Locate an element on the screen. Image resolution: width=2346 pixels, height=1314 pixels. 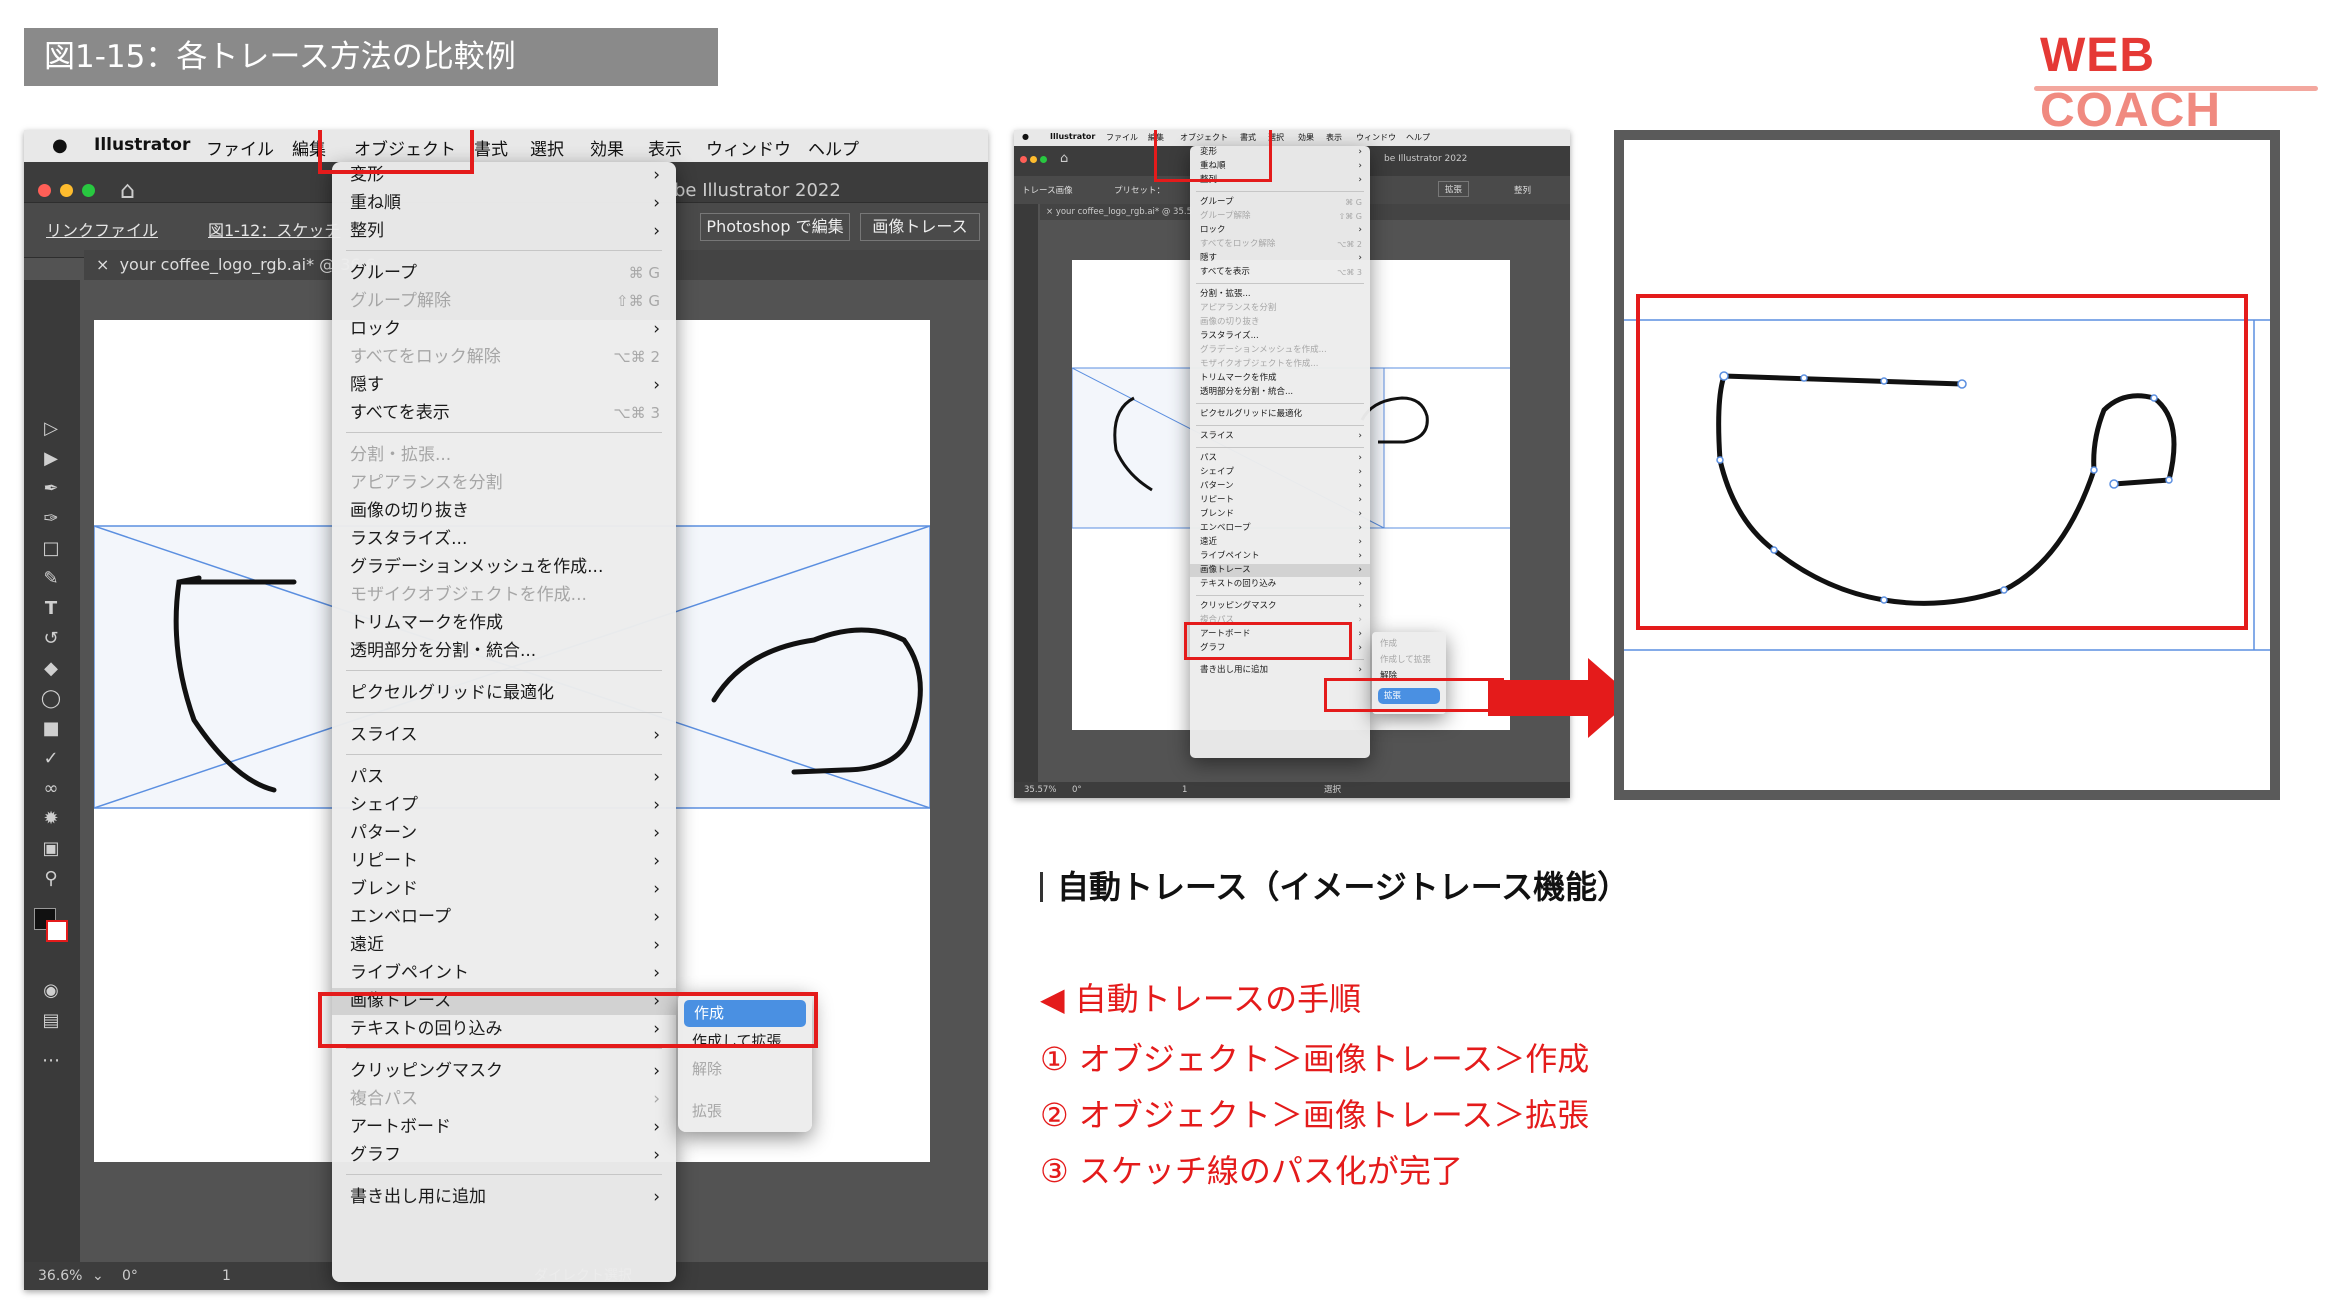
menu-view: 表示 is located at coordinates (665, 147).